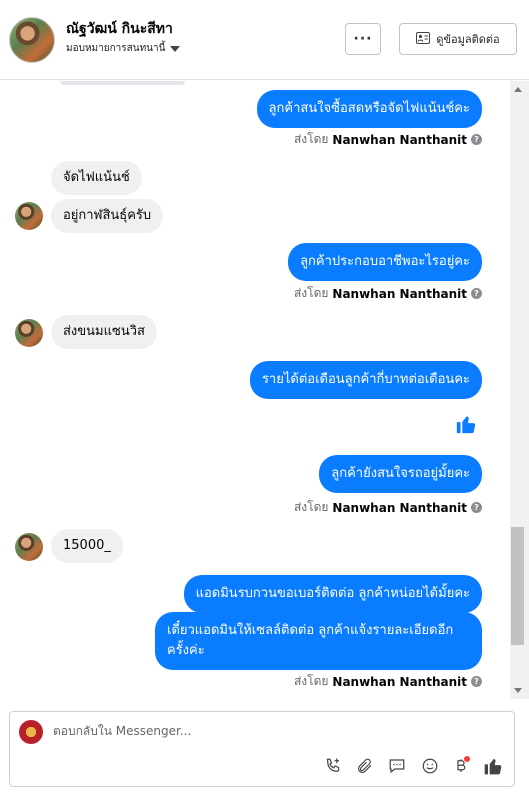  I want to click on assign-conversation-dropdown: มอบหมายการสนทนานี้, so click(123, 48).